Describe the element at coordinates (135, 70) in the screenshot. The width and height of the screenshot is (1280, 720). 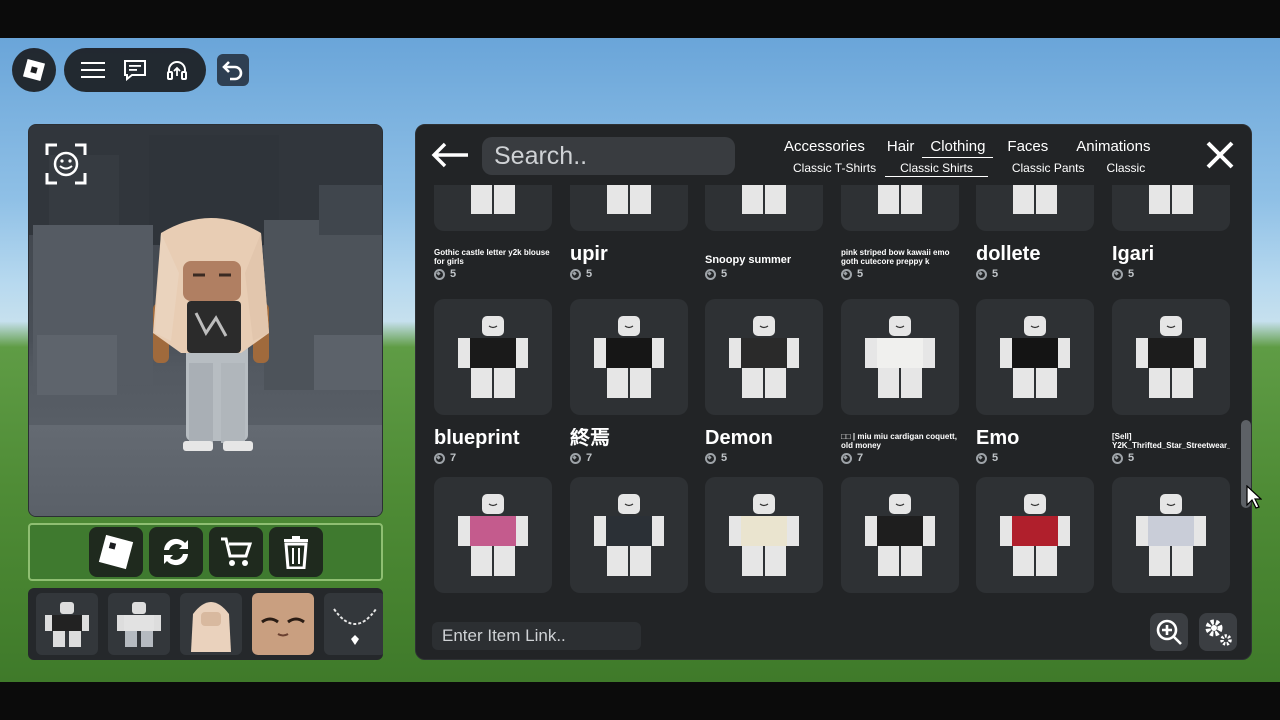
I see `chat-icon` at that location.